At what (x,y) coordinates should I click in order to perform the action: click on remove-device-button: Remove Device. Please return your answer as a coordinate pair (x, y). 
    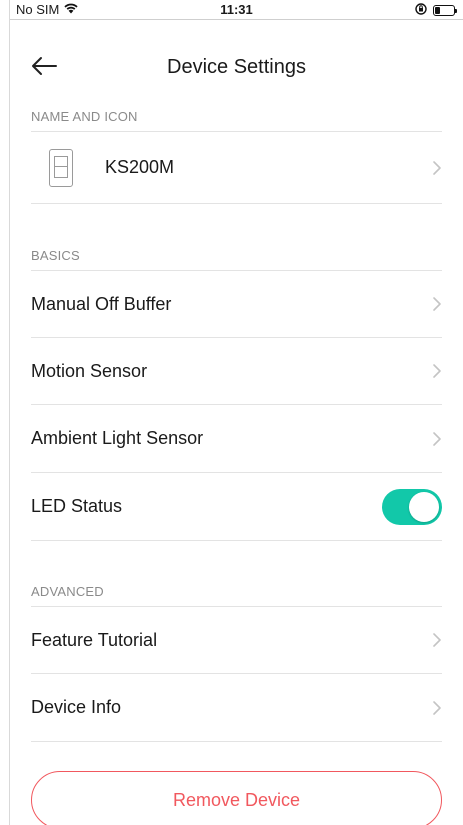
    Looking at the image, I should click on (236, 798).